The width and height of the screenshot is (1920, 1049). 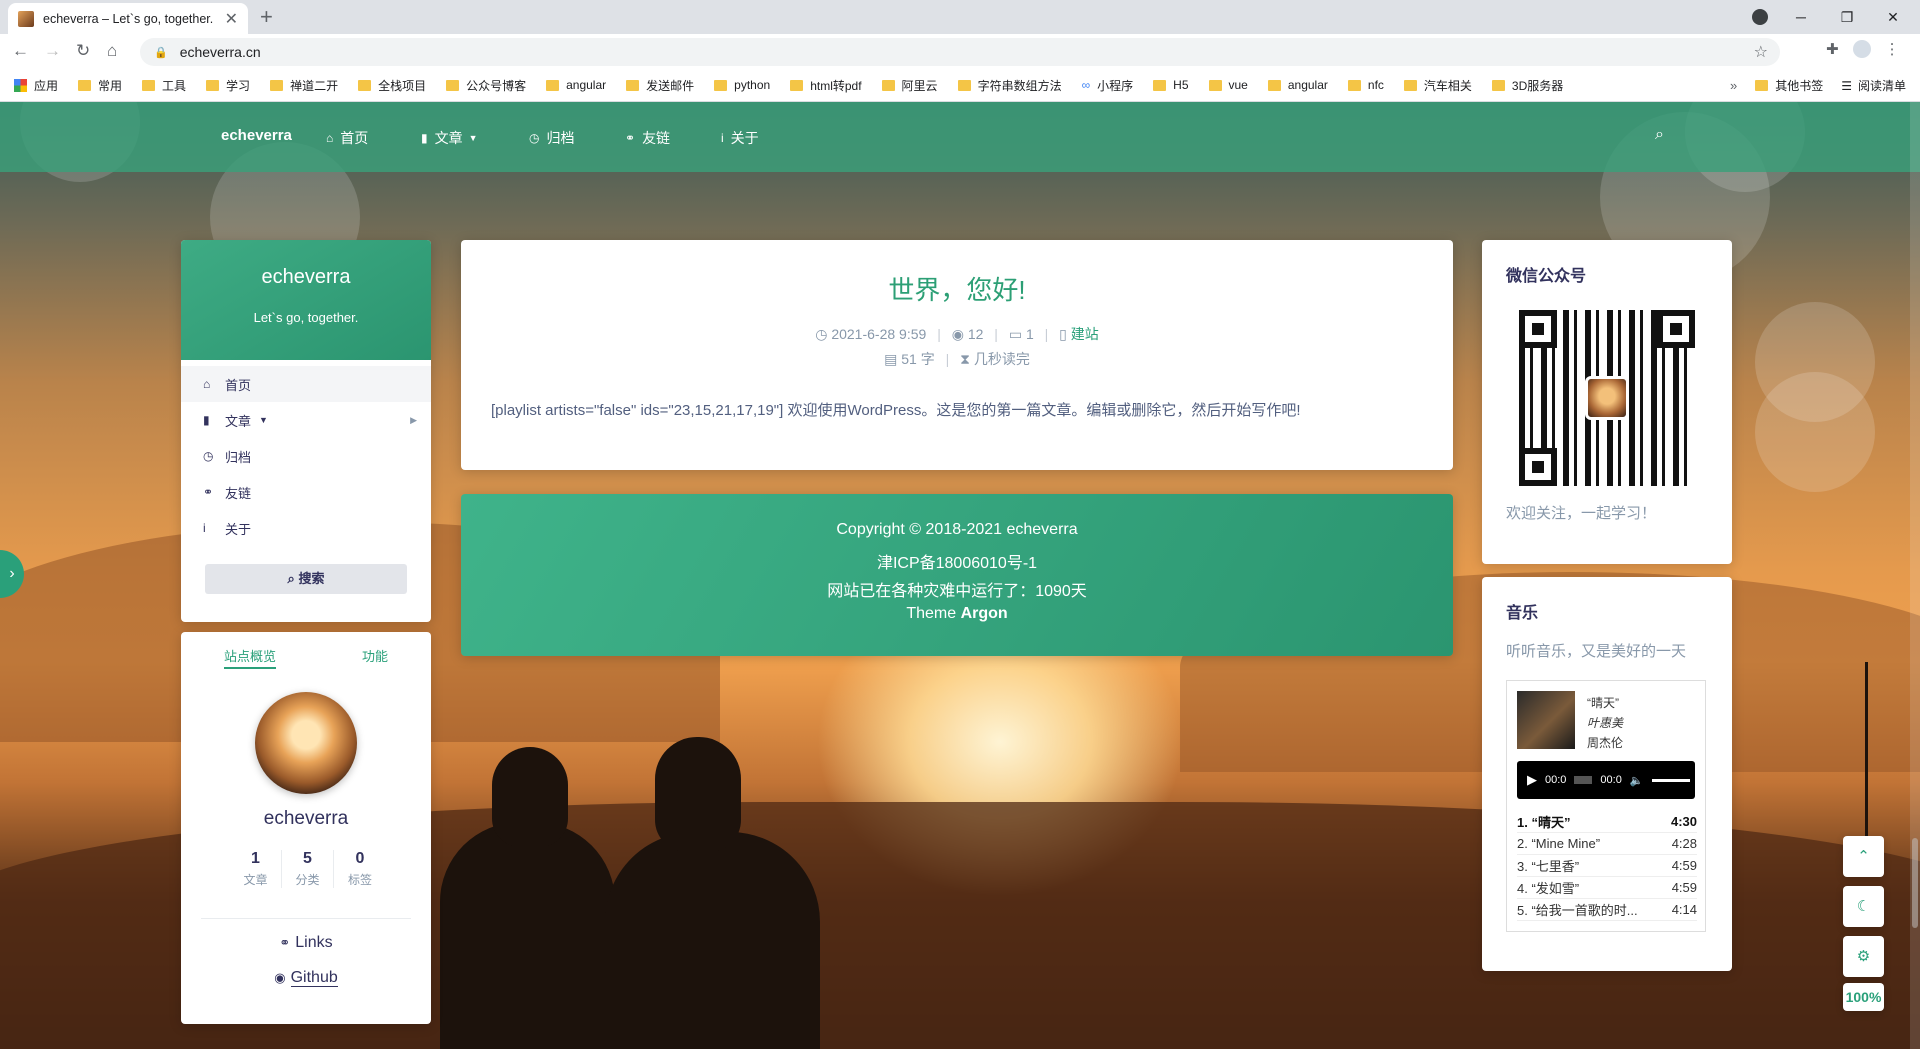 What do you see at coordinates (1085, 334) in the screenshot?
I see `post-category-link: 建站` at bounding box center [1085, 334].